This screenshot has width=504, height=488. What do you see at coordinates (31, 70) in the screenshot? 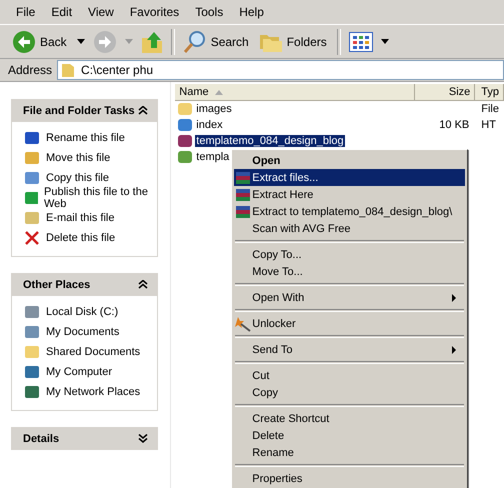
I see `address-label: Address` at bounding box center [31, 70].